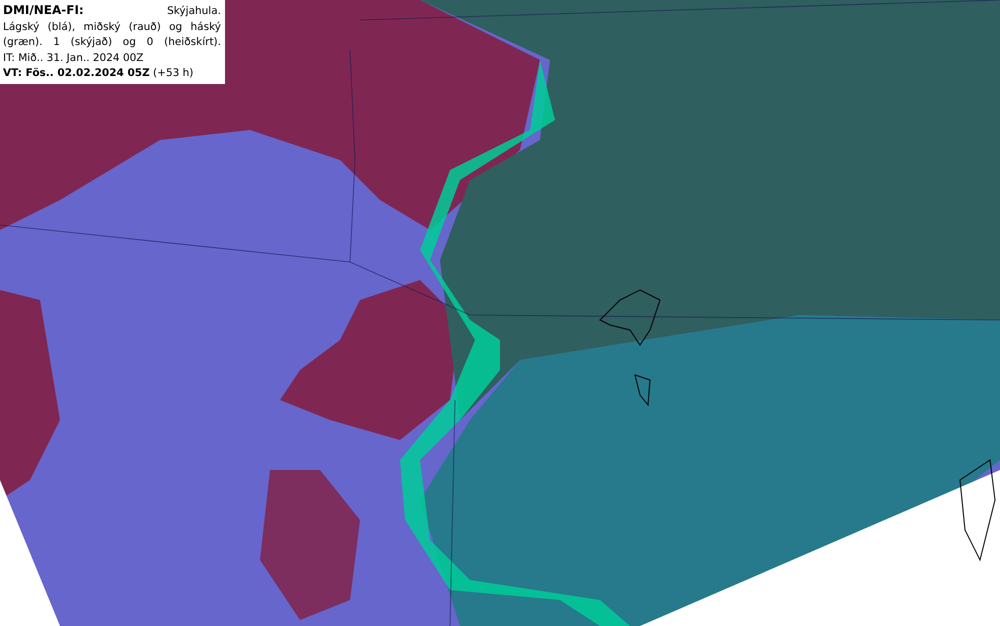 The height and width of the screenshot is (626, 1000). What do you see at coordinates (112, 35) in the screenshot?
I see `legend-description: Lágský (blá), miðský (rauð) og háský (græn). 1 (skýjað) og 0 (heiðskírt).` at bounding box center [112, 35].